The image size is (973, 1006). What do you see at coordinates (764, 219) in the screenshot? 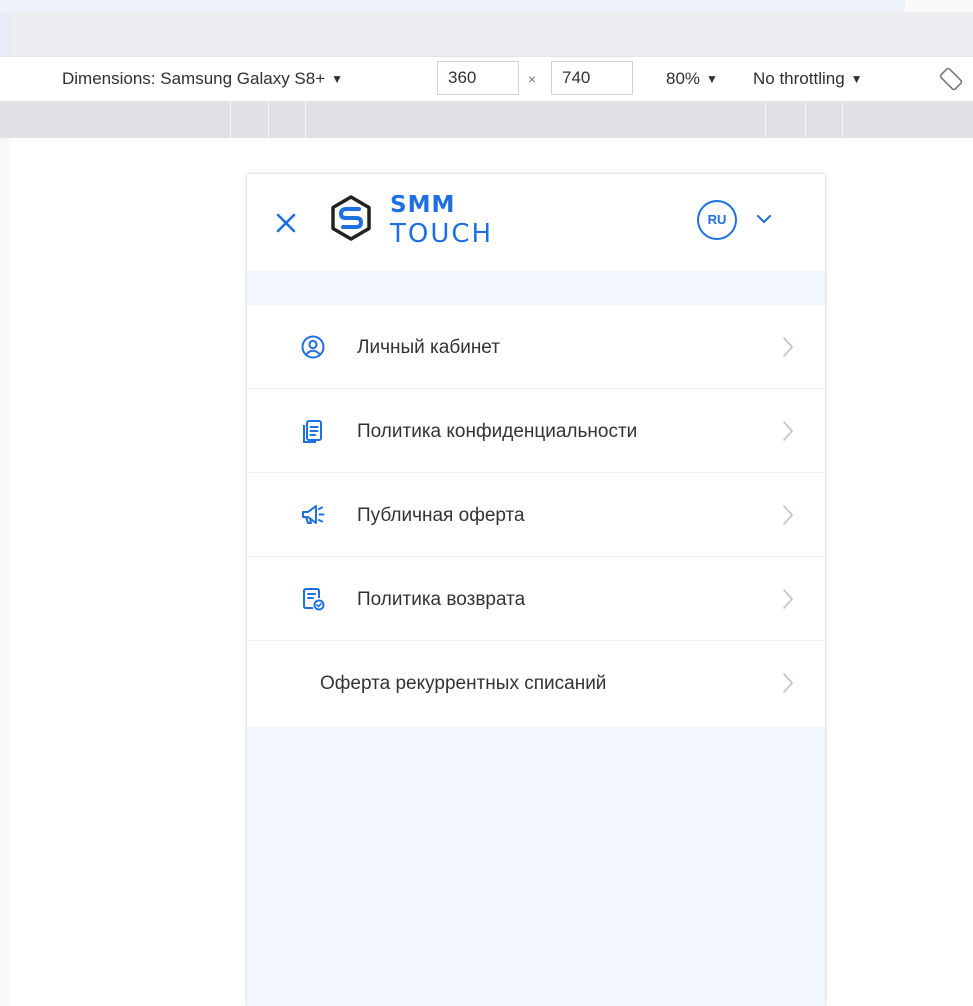
I see `chevron-down-icon` at bounding box center [764, 219].